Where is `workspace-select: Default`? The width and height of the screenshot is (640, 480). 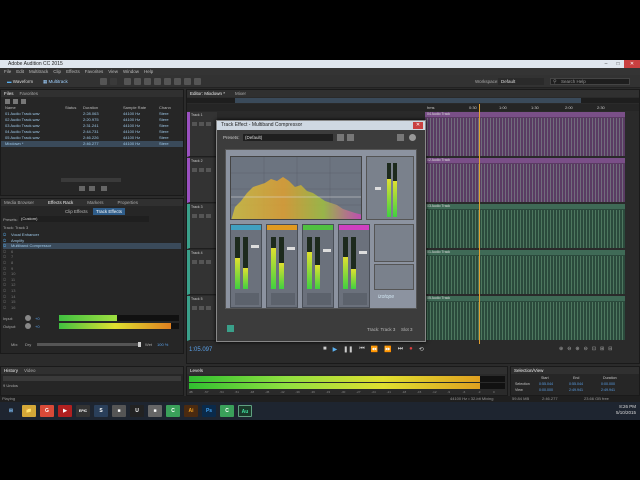
workspace-select: Default is located at coordinates (521, 81).